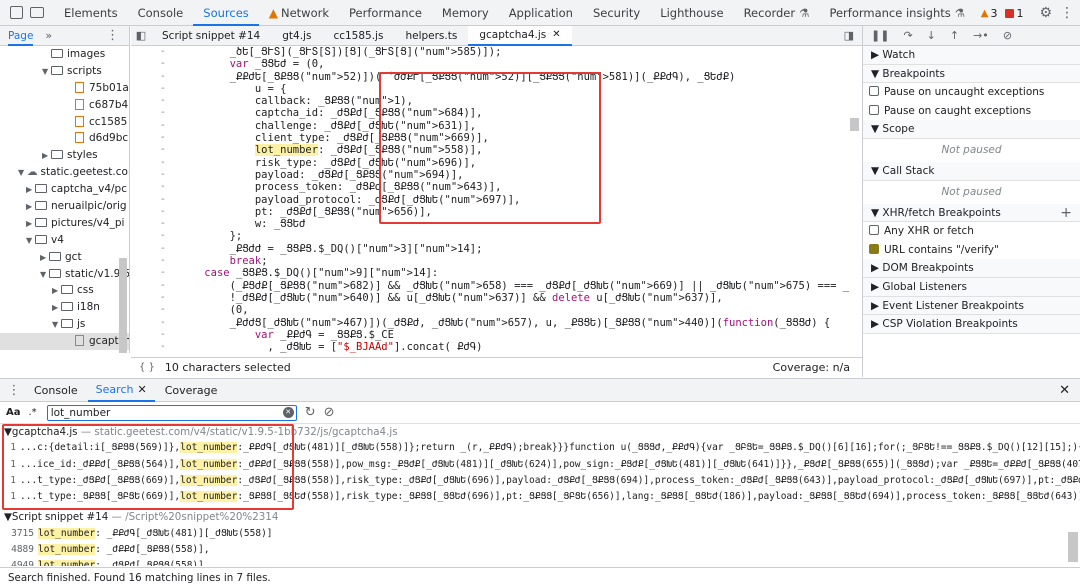 The image size is (1080, 587). Describe the element at coordinates (931, 35) in the screenshot. I see `step-into-icon: ↓` at that location.